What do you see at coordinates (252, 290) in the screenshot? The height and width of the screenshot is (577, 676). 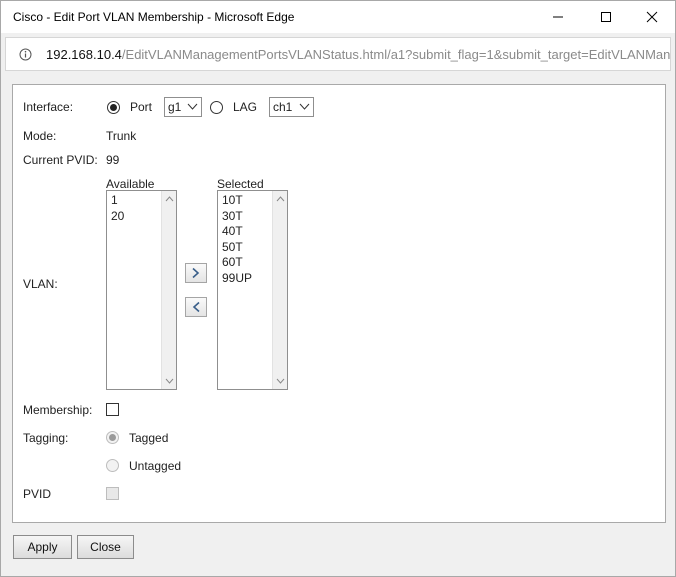 I see `selected-vlan-list: 10T 30T 40T 50T 60T 99UP` at bounding box center [252, 290].